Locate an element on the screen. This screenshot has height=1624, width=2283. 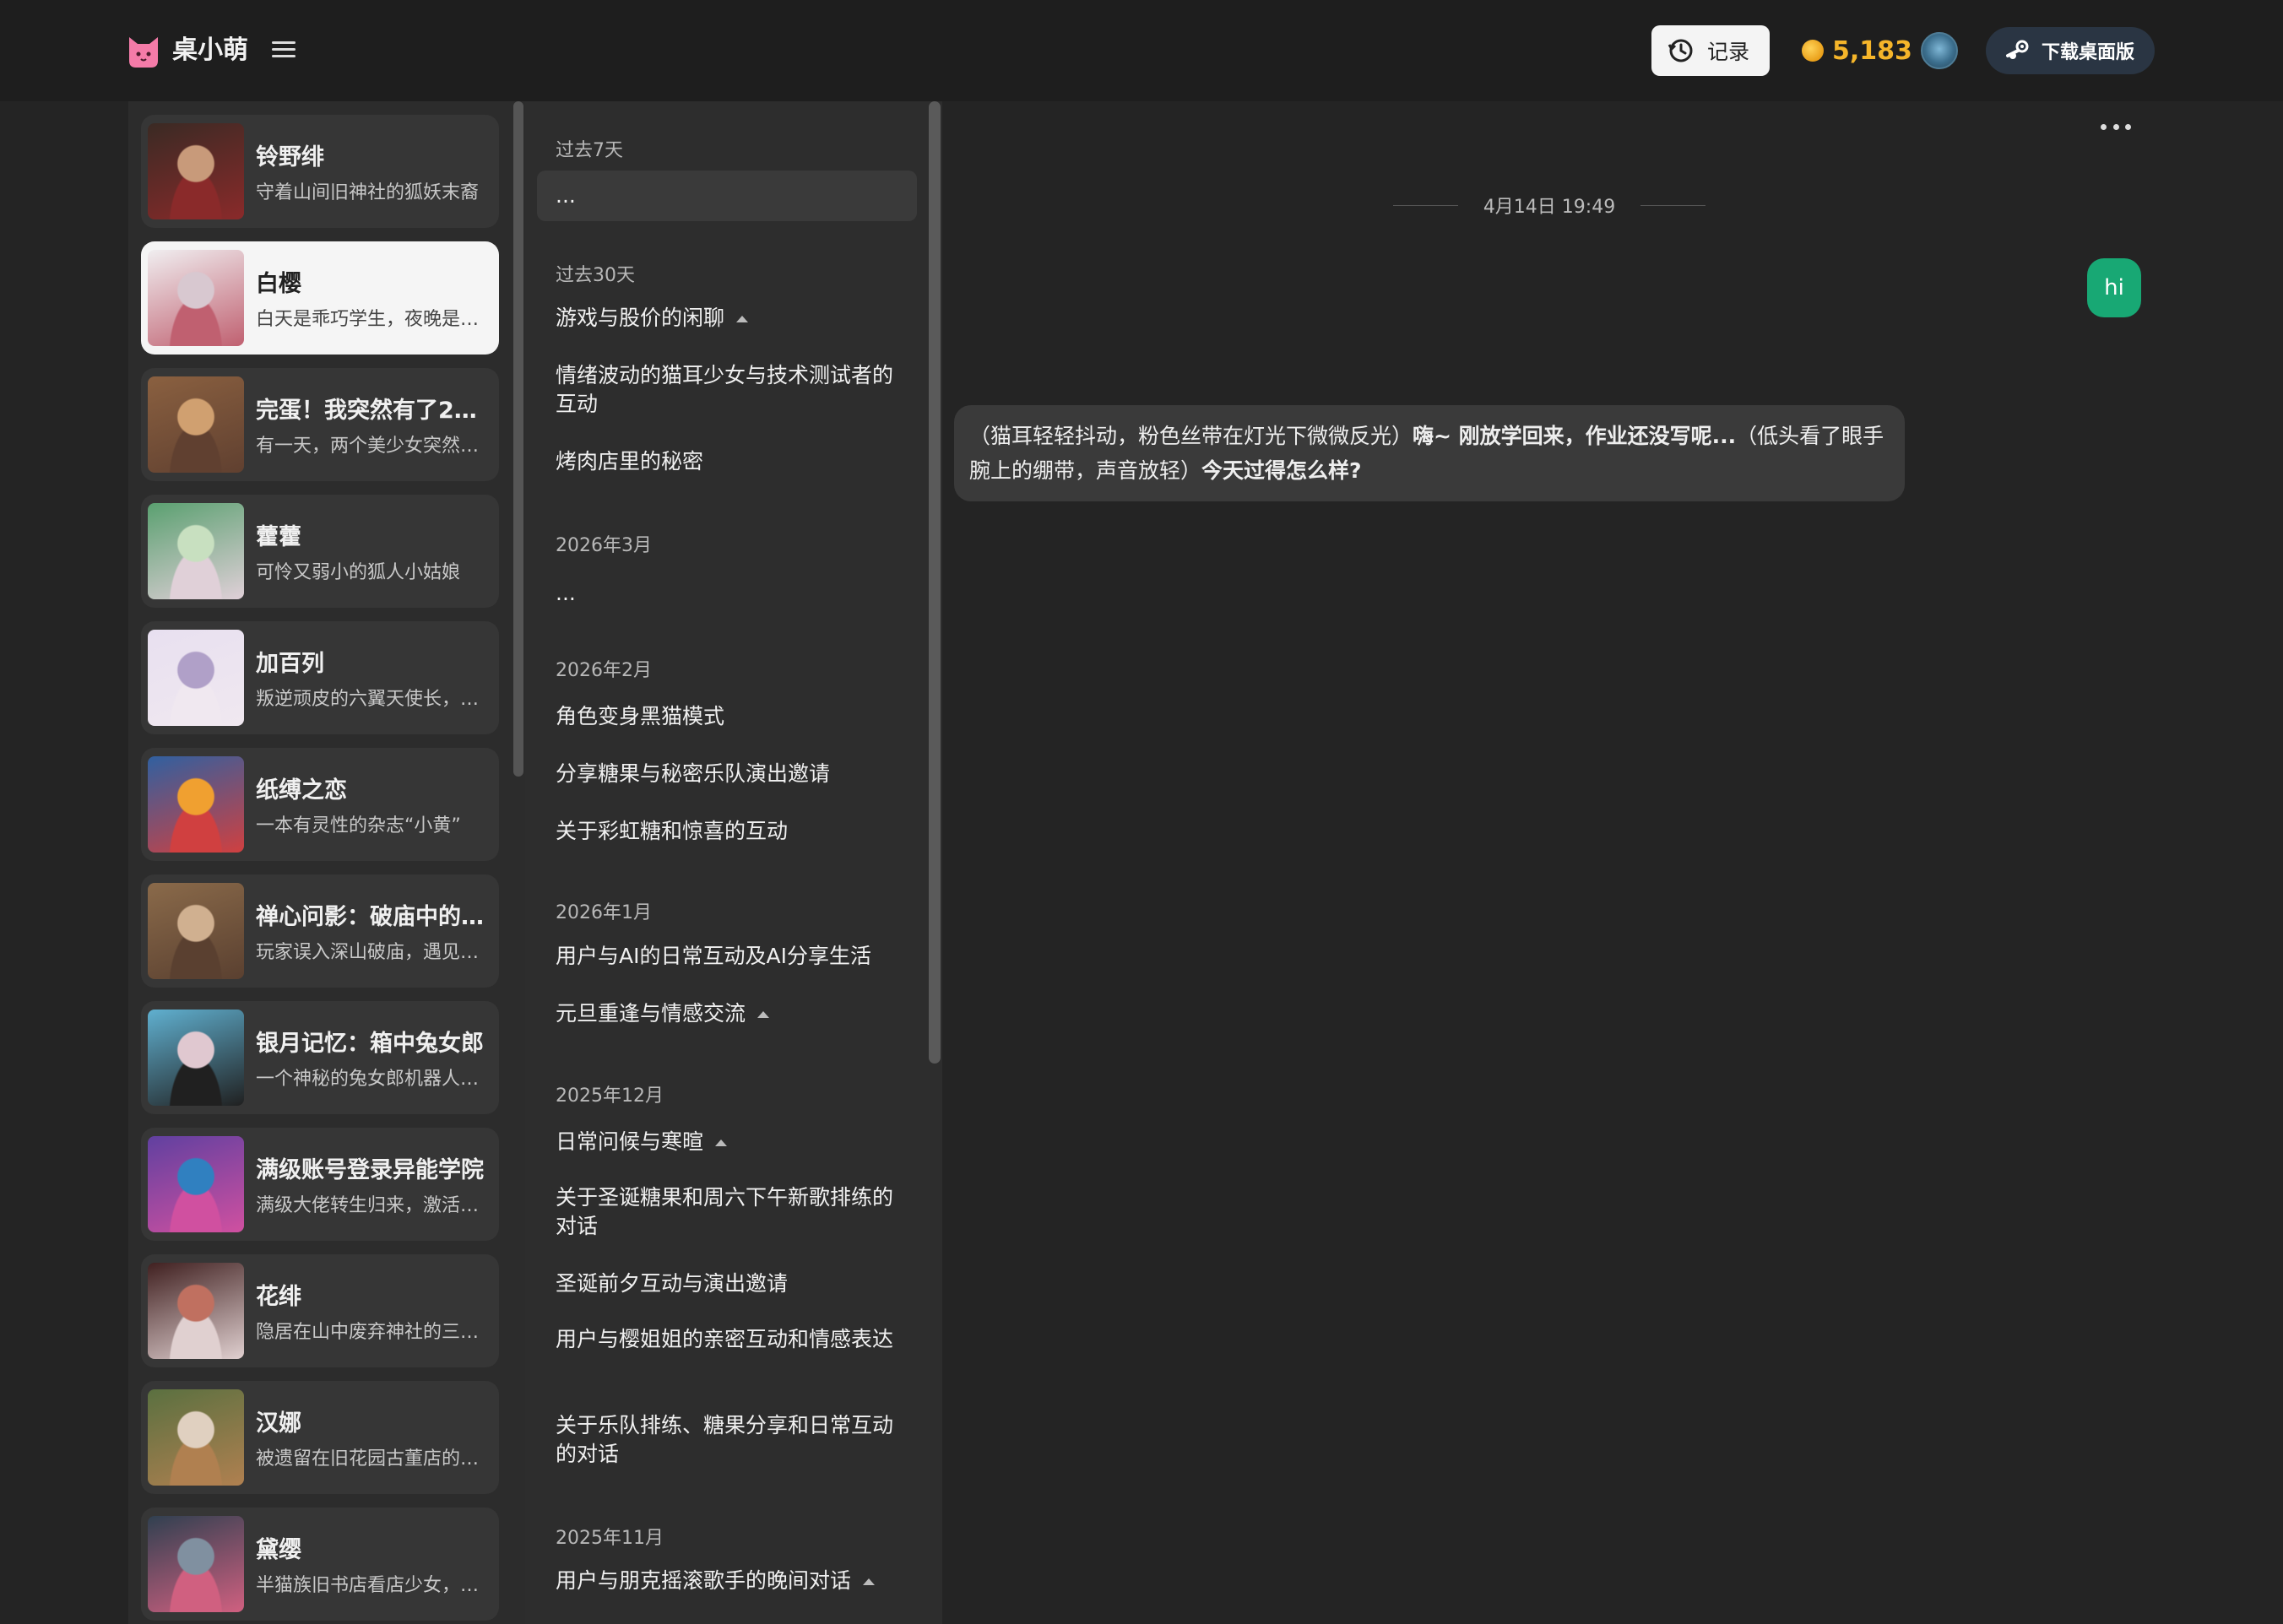
history-item: 关于乐队排练、糖果分享和日常互动的对话 is located at coordinates (729, 1440).